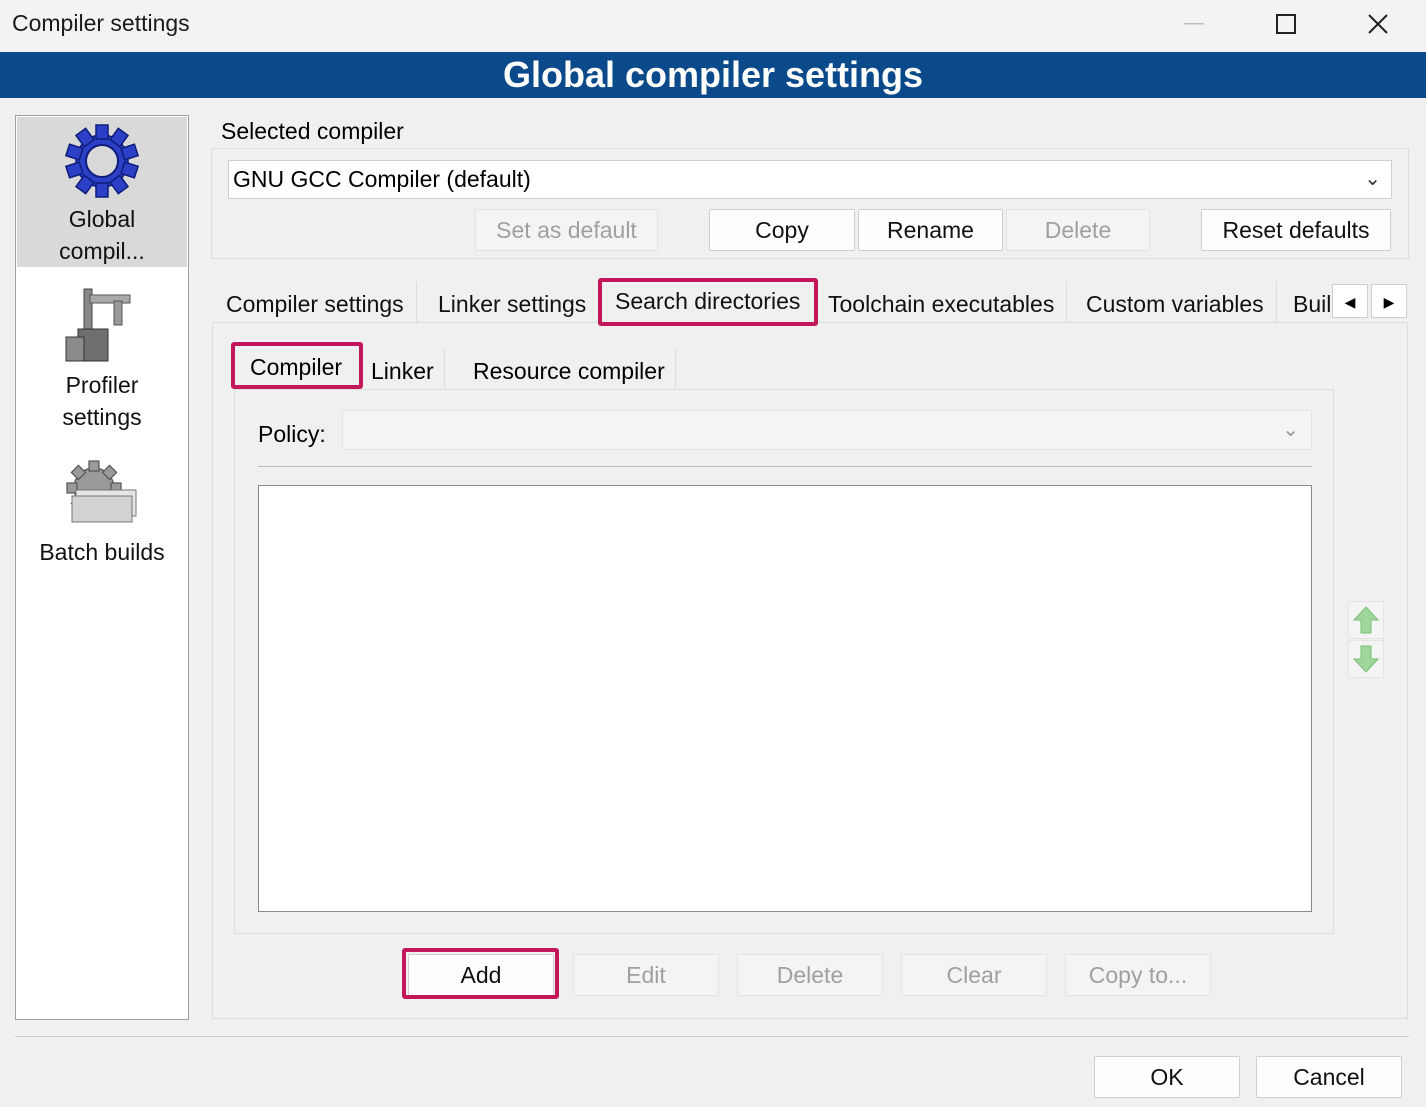  Describe the element at coordinates (810, 975) in the screenshot. I see `delete-directory-button: Delete` at that location.